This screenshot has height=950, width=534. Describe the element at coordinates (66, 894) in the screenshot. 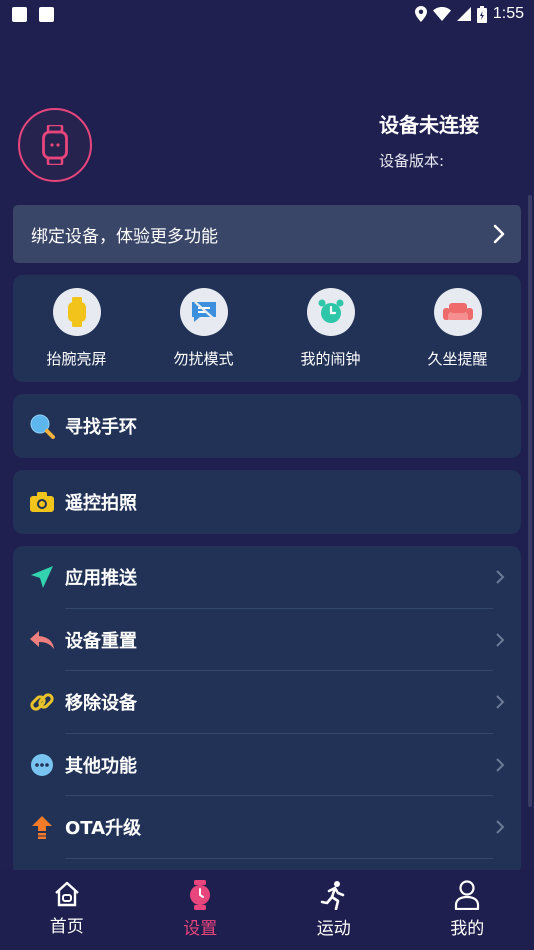

I see `home-icon` at that location.